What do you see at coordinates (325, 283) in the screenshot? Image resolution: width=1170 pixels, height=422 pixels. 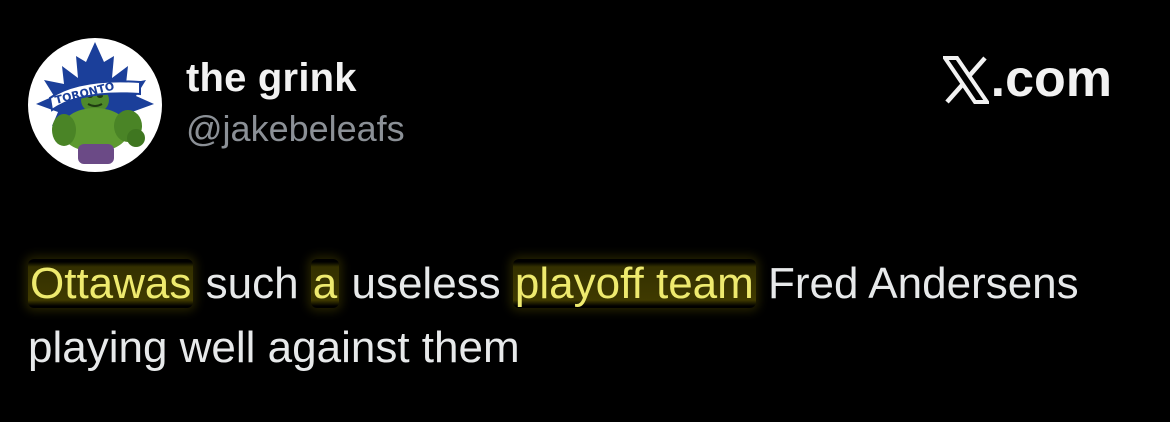 I see `highlighted-phrase: a` at bounding box center [325, 283].